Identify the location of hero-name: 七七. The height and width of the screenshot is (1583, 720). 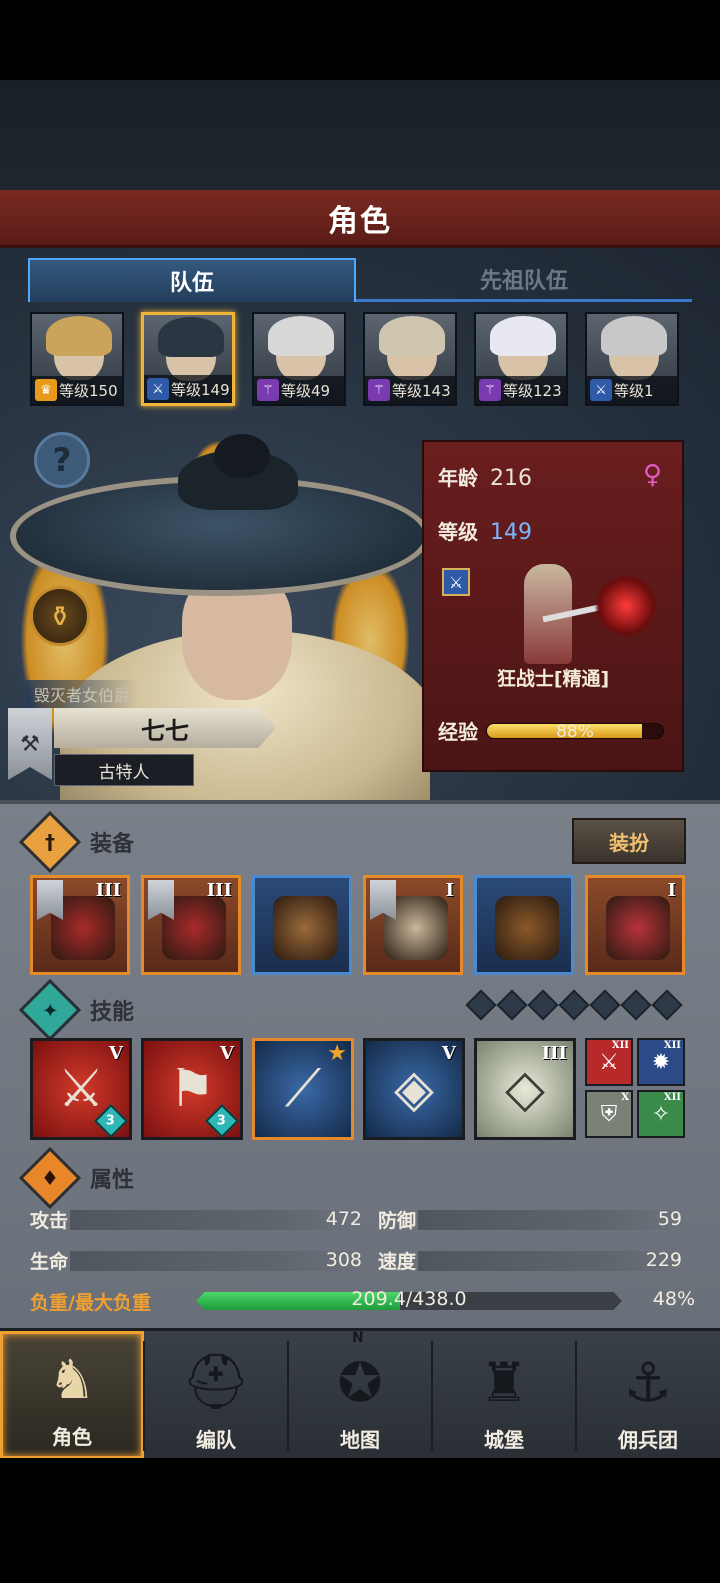
(165, 728).